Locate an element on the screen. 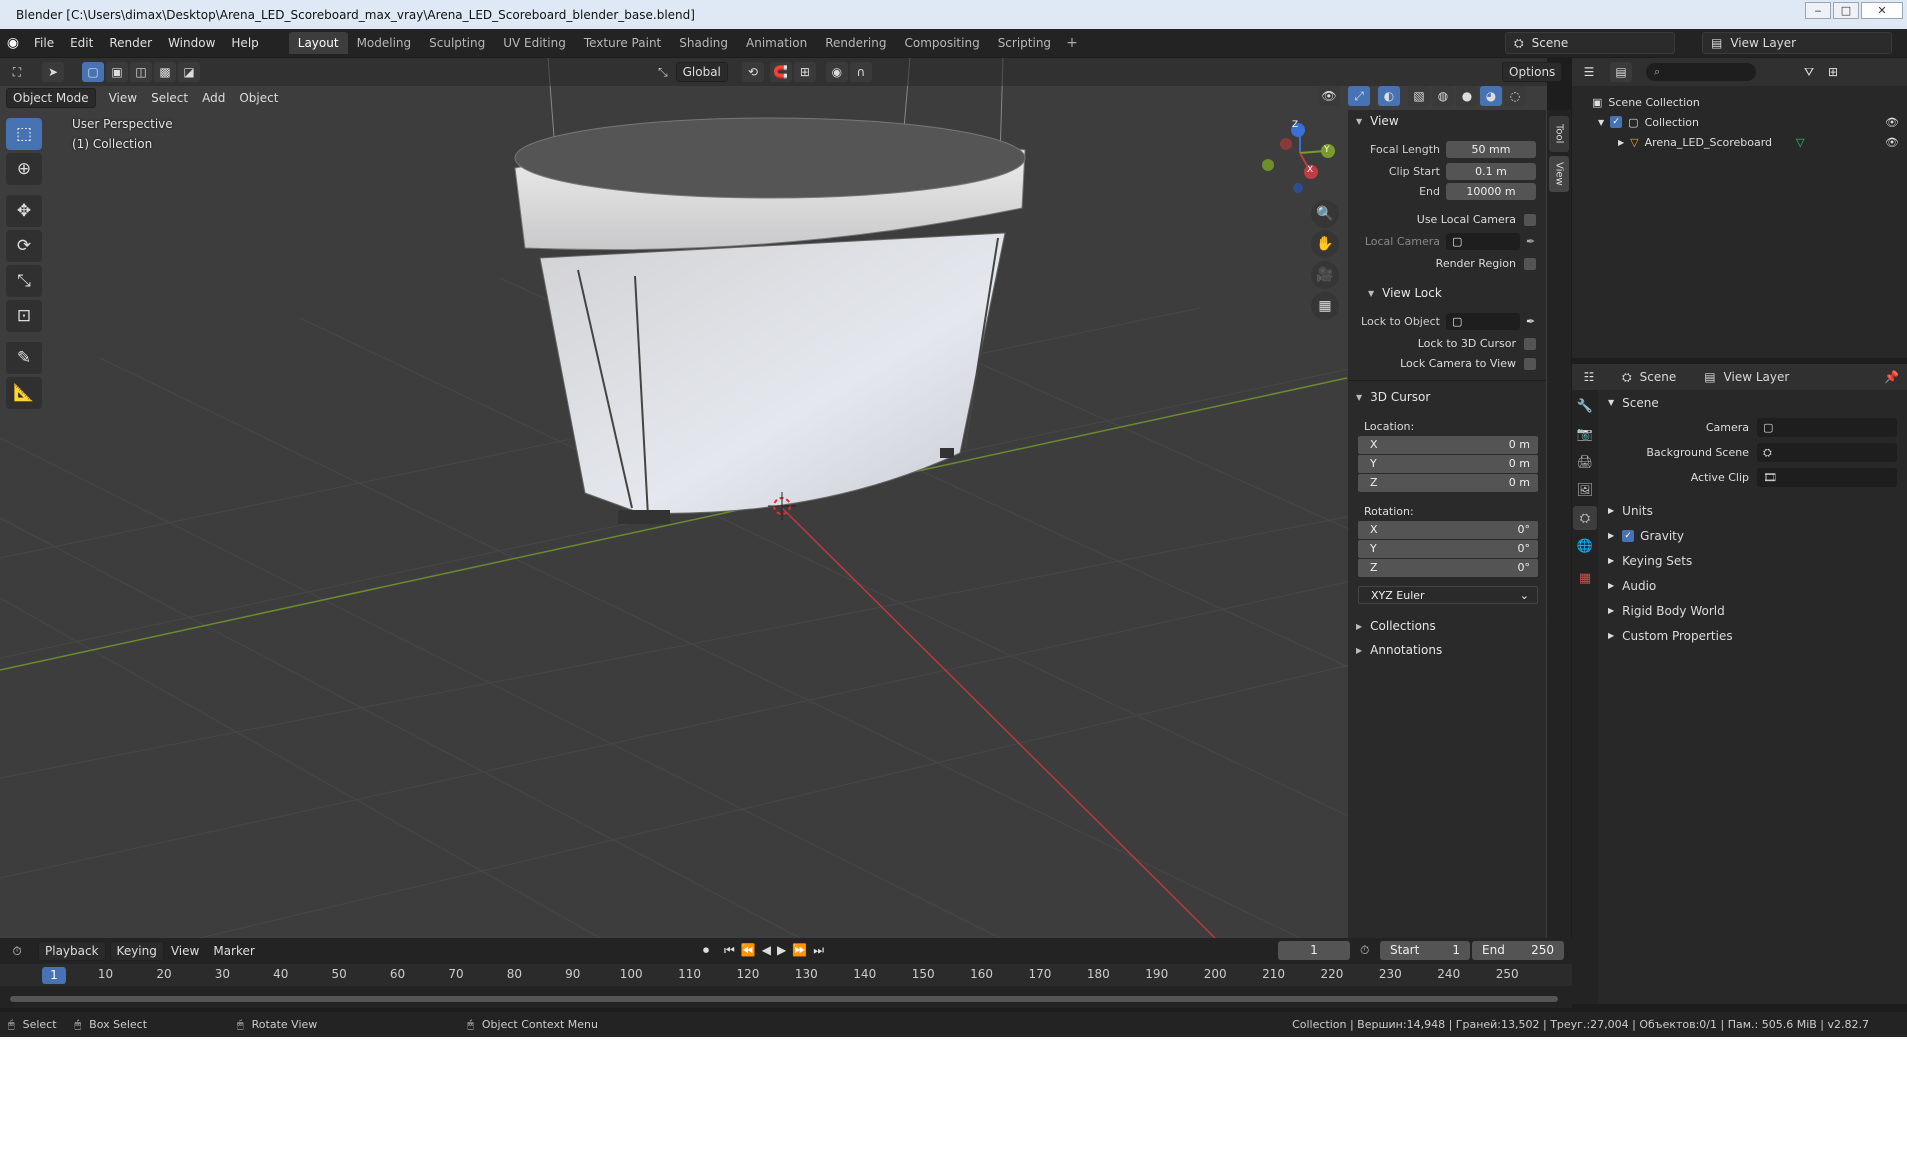 This screenshot has height=1158, width=1907. tool-settings-icon: 🔧 is located at coordinates (1585, 406).